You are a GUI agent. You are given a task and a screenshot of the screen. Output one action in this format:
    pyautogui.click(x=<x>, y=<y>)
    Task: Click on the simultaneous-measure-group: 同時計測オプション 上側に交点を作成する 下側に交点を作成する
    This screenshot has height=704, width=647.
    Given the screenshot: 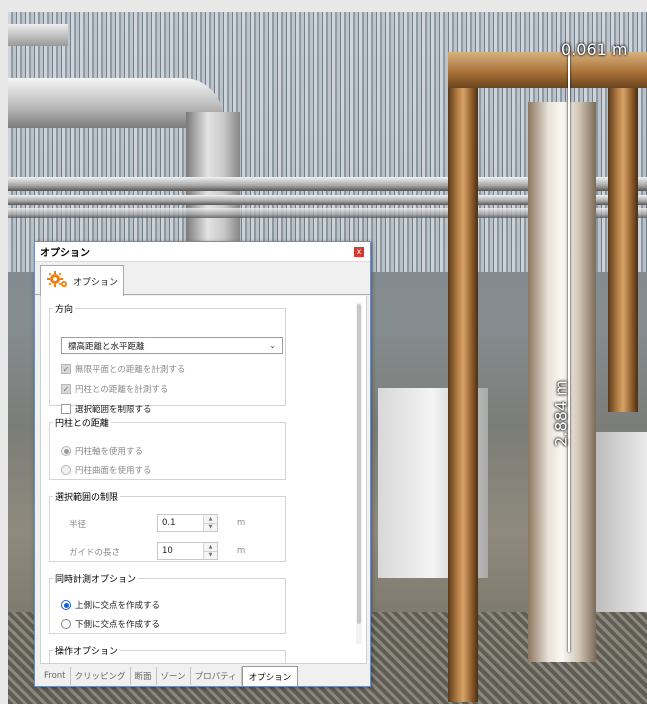 What is the action you would take?
    pyautogui.click(x=167, y=603)
    